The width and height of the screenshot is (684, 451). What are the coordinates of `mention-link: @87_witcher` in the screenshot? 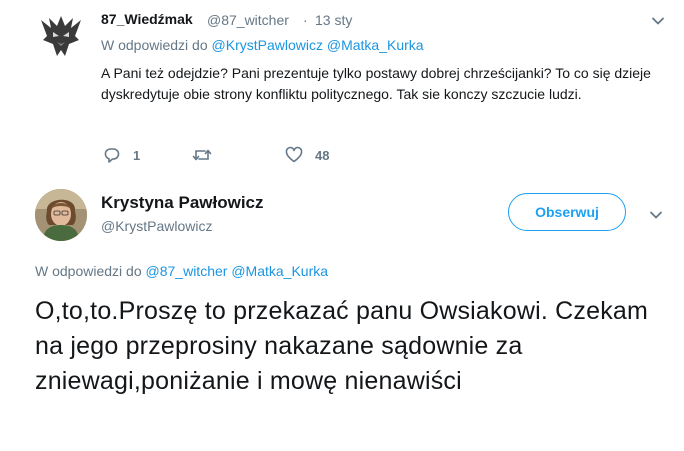 It's located at (187, 271).